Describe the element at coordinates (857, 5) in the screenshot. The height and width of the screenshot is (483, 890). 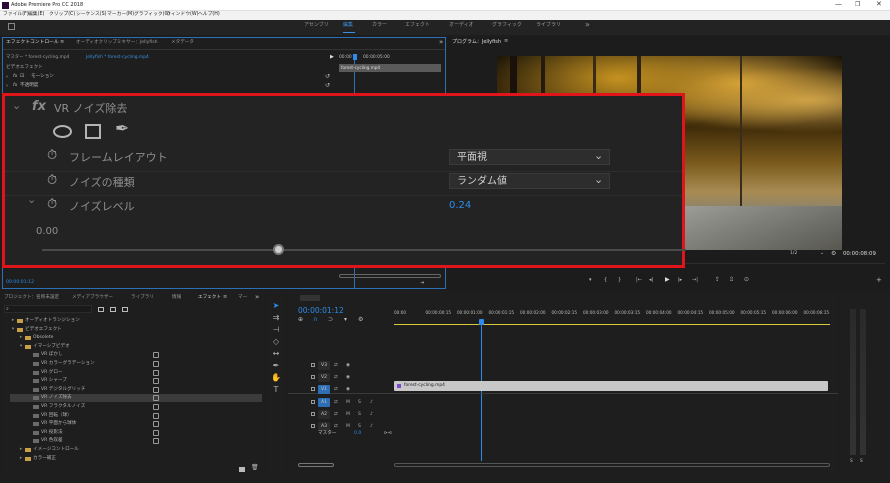
I see `maximize-button: ❐` at that location.